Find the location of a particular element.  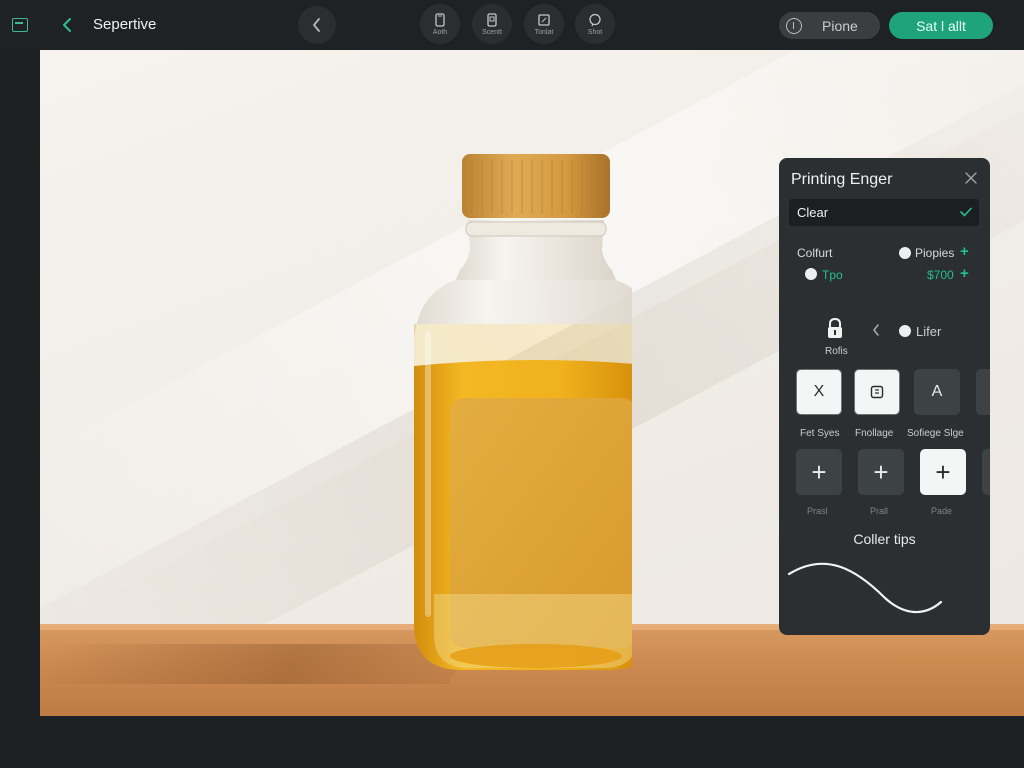

tool-button-scentt: Scentt is located at coordinates (492, 24).